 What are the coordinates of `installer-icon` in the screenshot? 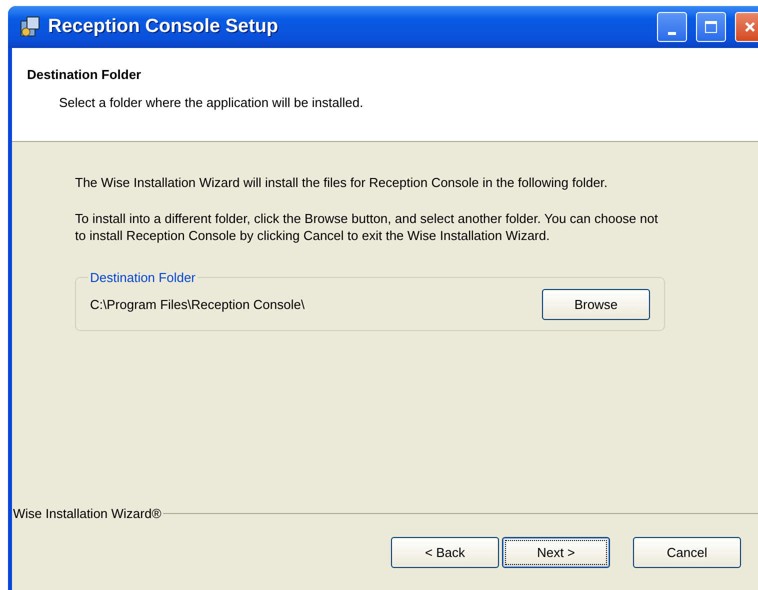 It's located at (30, 27).